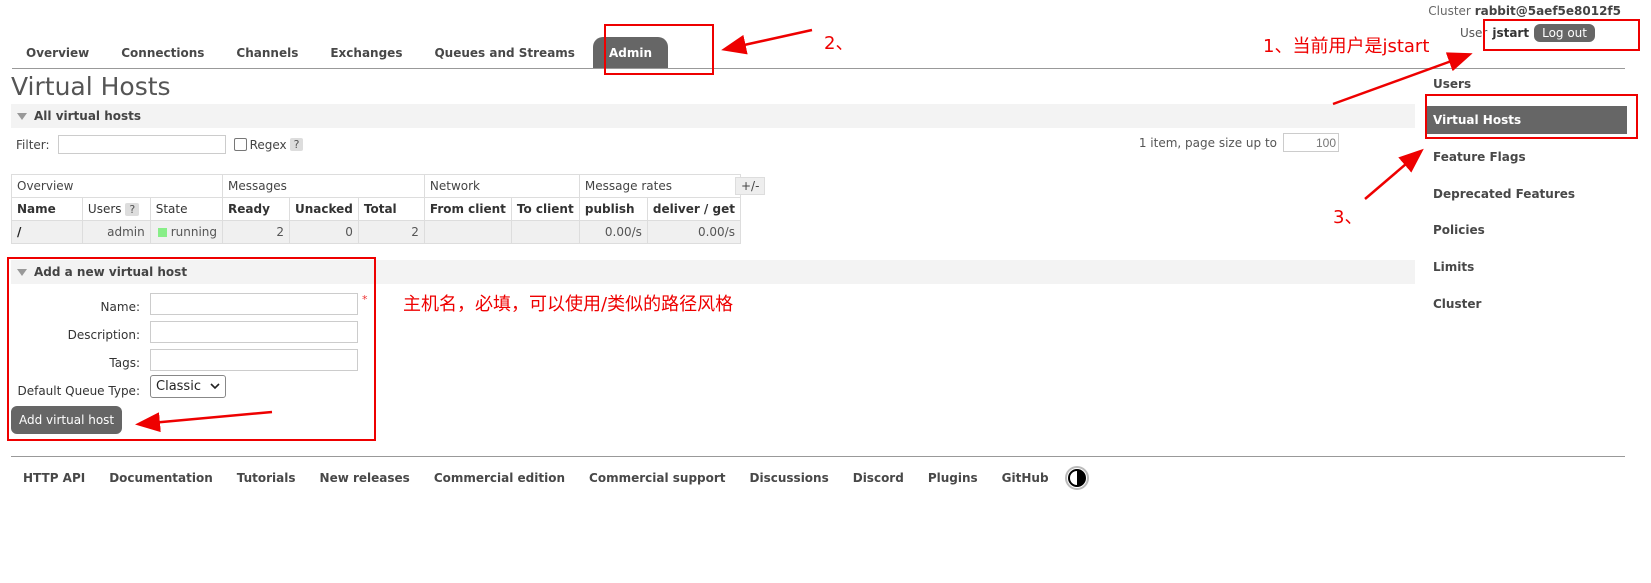 This screenshot has height=583, width=1651. Describe the element at coordinates (767, 41) in the screenshot. I see `arrow-to-admin-tab` at that location.